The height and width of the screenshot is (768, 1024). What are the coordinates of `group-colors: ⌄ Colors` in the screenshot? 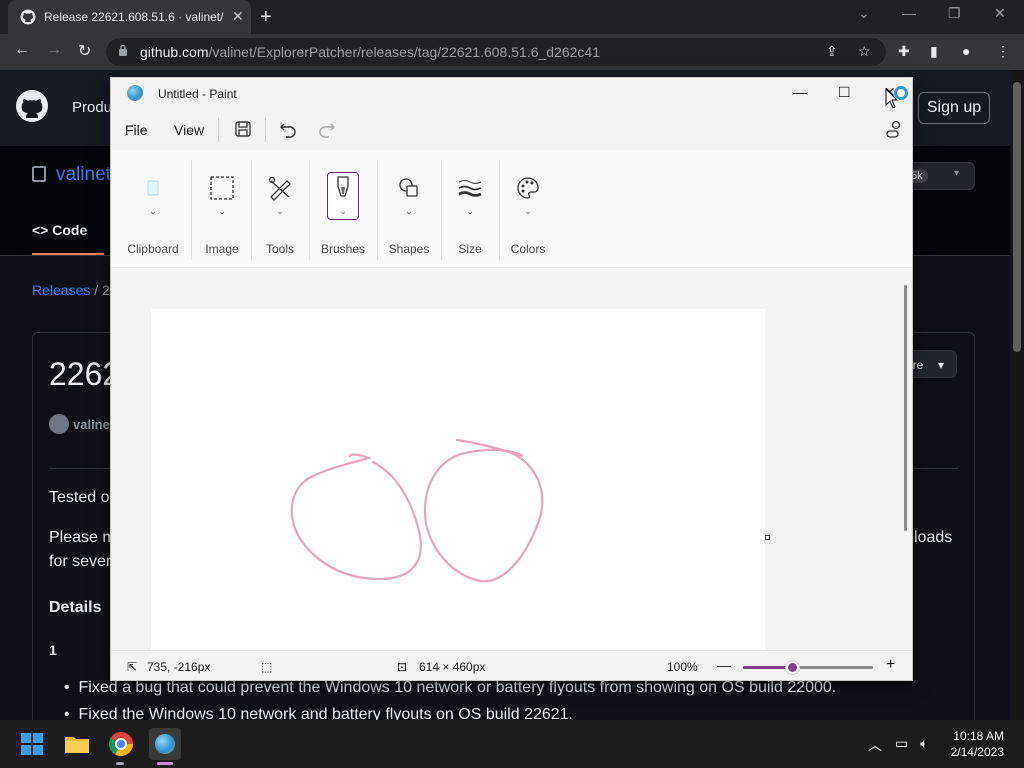 It's located at (528, 209).